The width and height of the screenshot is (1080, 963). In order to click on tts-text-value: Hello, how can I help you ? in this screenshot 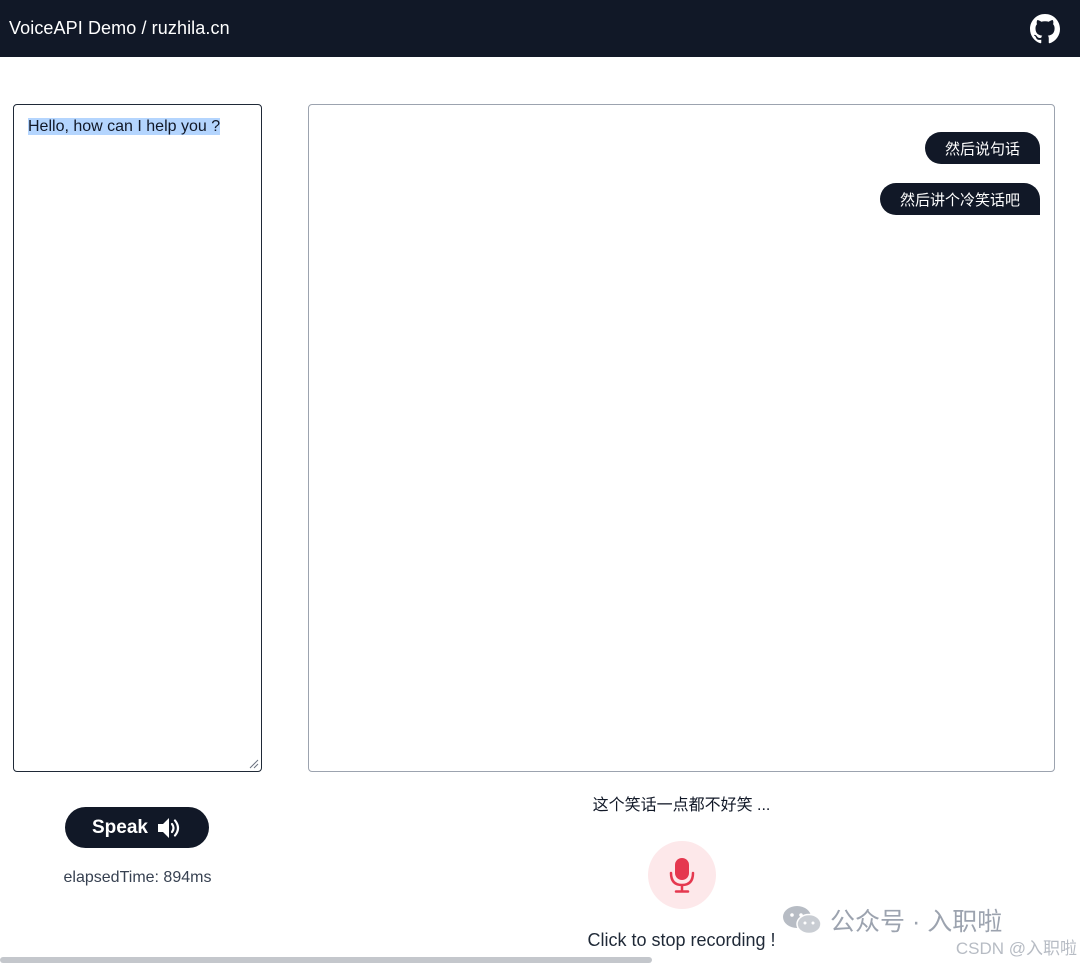, I will do `click(124, 126)`.